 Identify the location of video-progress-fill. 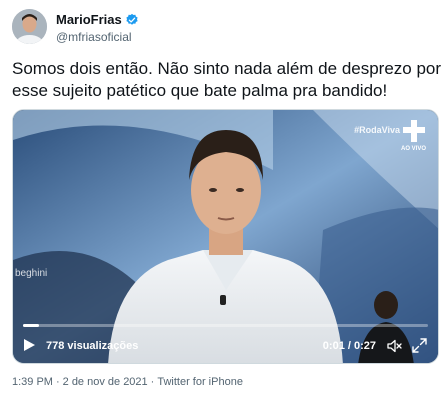
(31, 325).